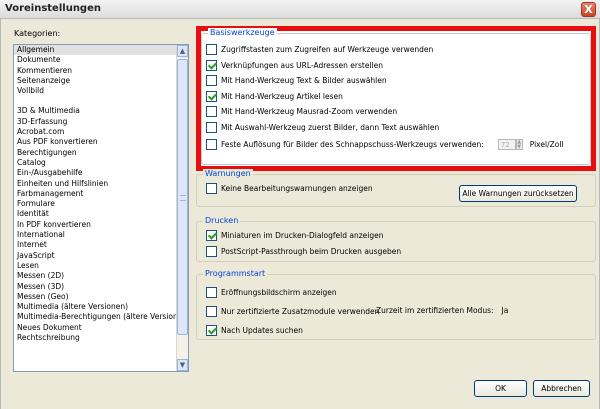 The width and height of the screenshot is (600, 409). What do you see at coordinates (435, 310) in the screenshot?
I see `cert-mode-label: Zurzeit im zertifizierten Modus:` at bounding box center [435, 310].